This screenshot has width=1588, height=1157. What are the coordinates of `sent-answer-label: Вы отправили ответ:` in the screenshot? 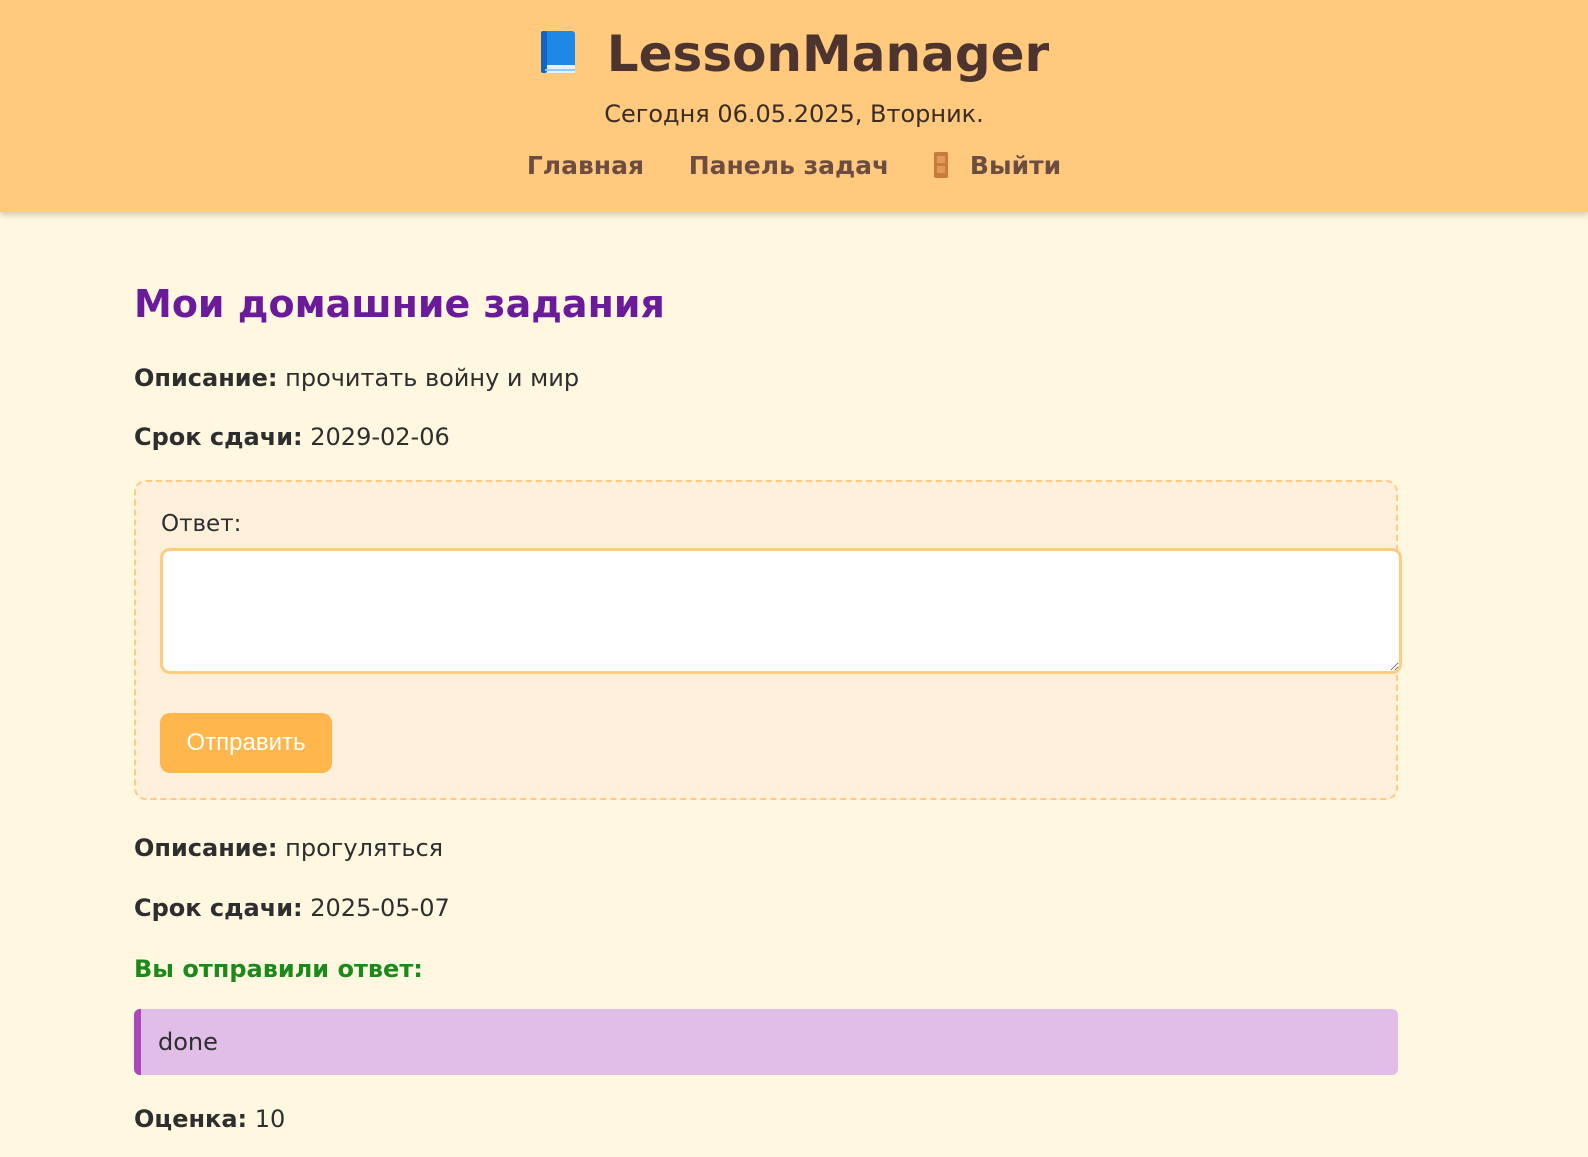 It's located at (278, 969).